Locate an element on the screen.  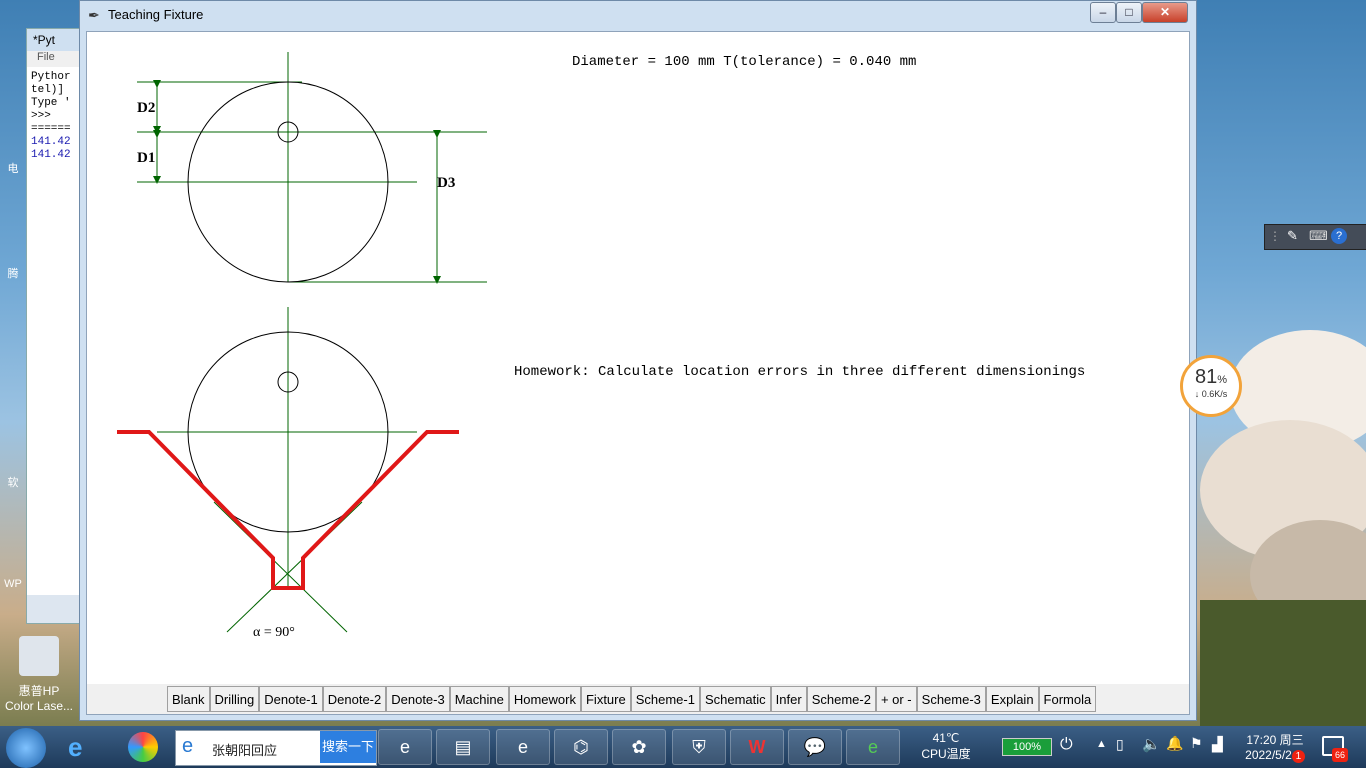
clock-date: 2022/5/2 1 is located at coordinates (1275, 755).